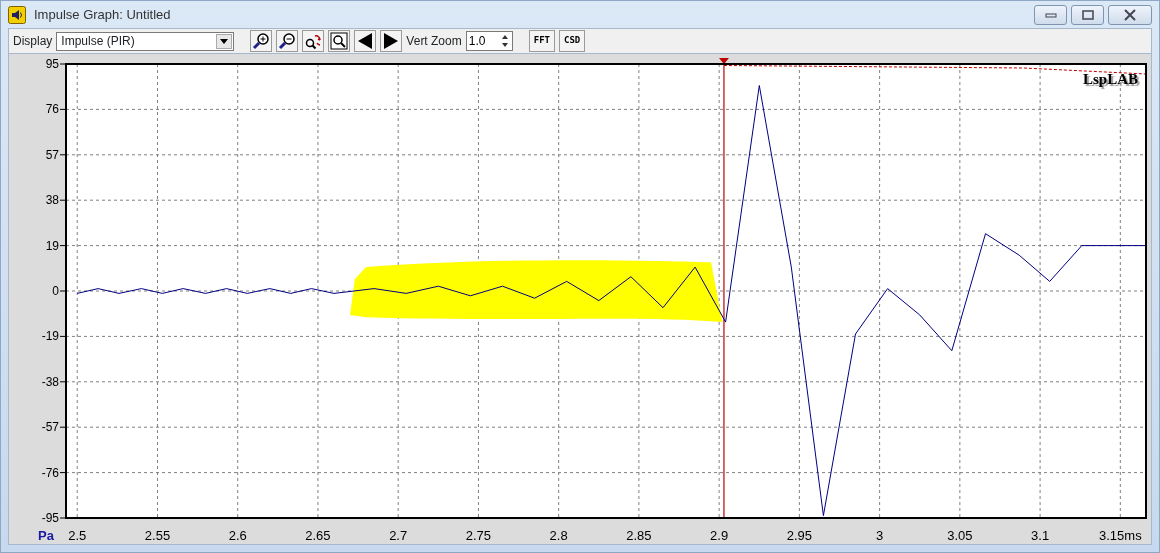  I want to click on y-tick-label: -38, so click(50, 381).